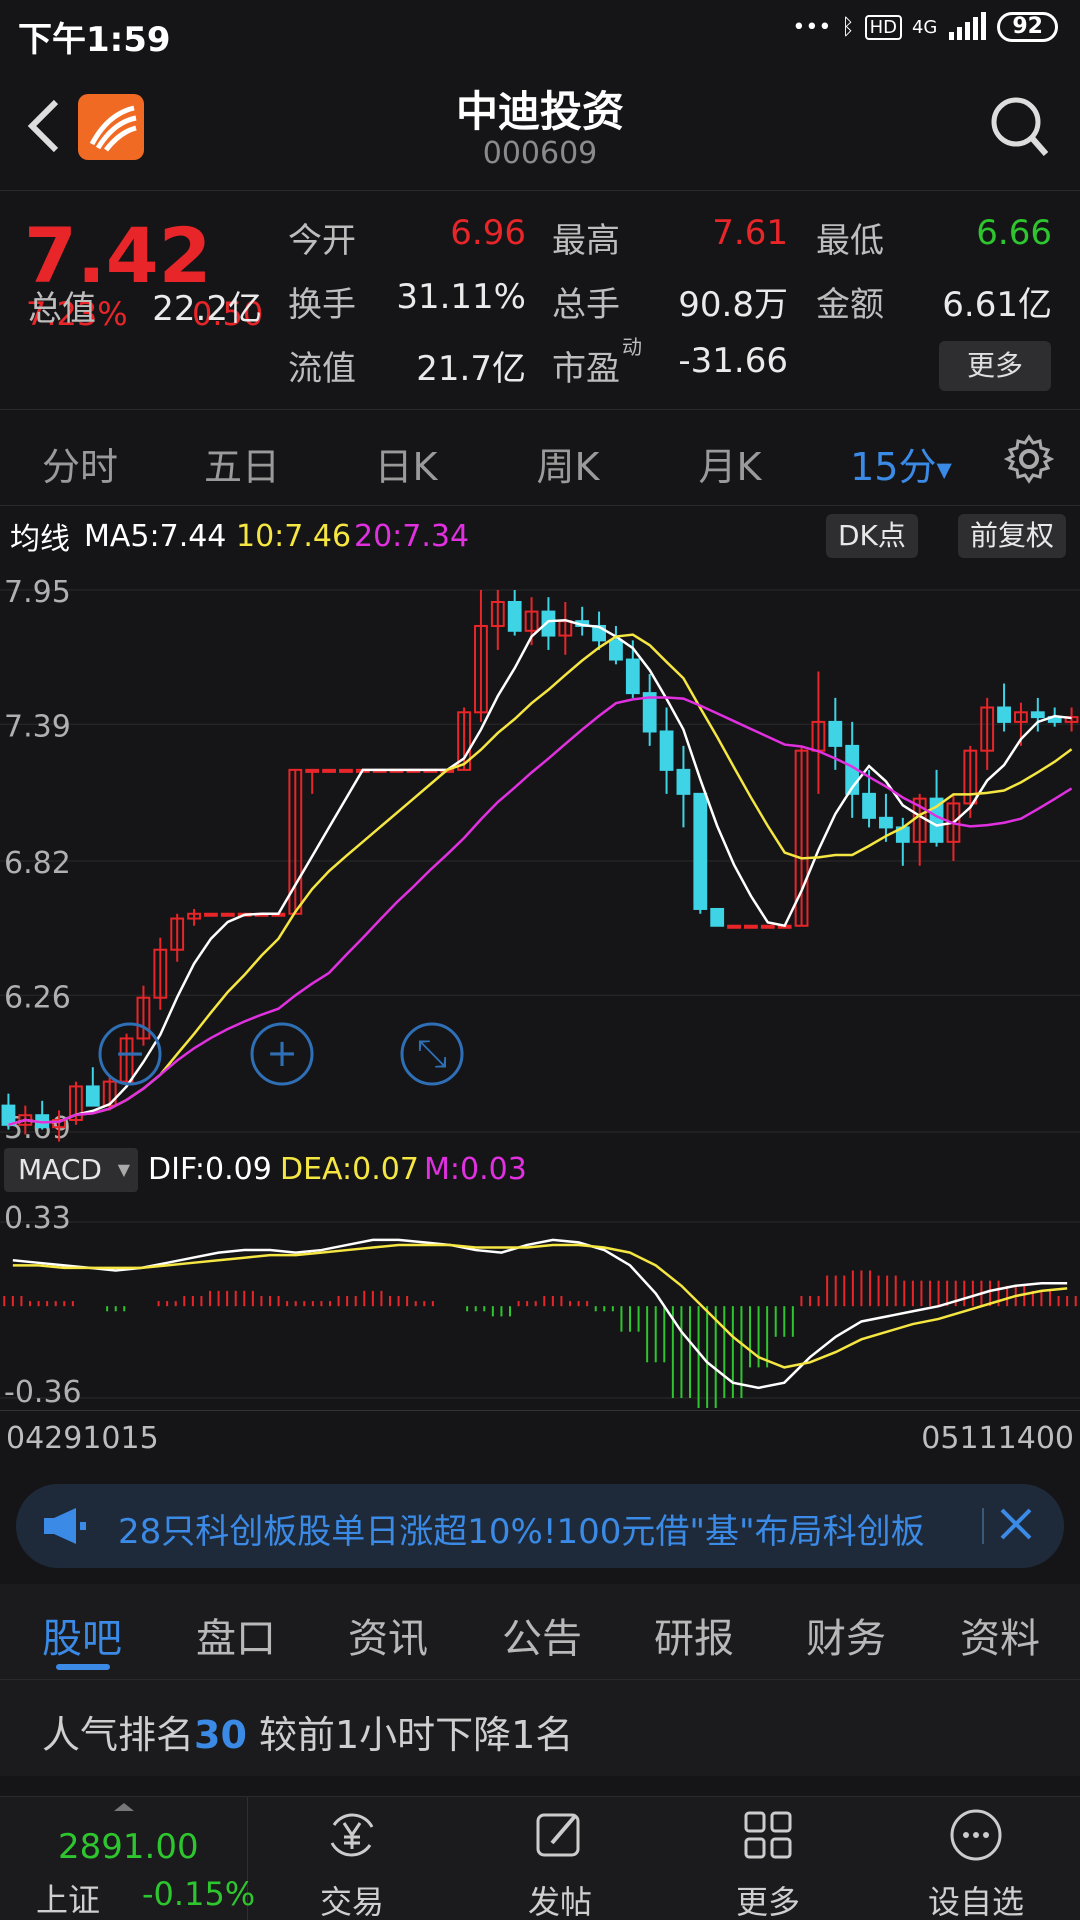  Describe the element at coordinates (540, 1314) in the screenshot. I see `dif-line` at that location.